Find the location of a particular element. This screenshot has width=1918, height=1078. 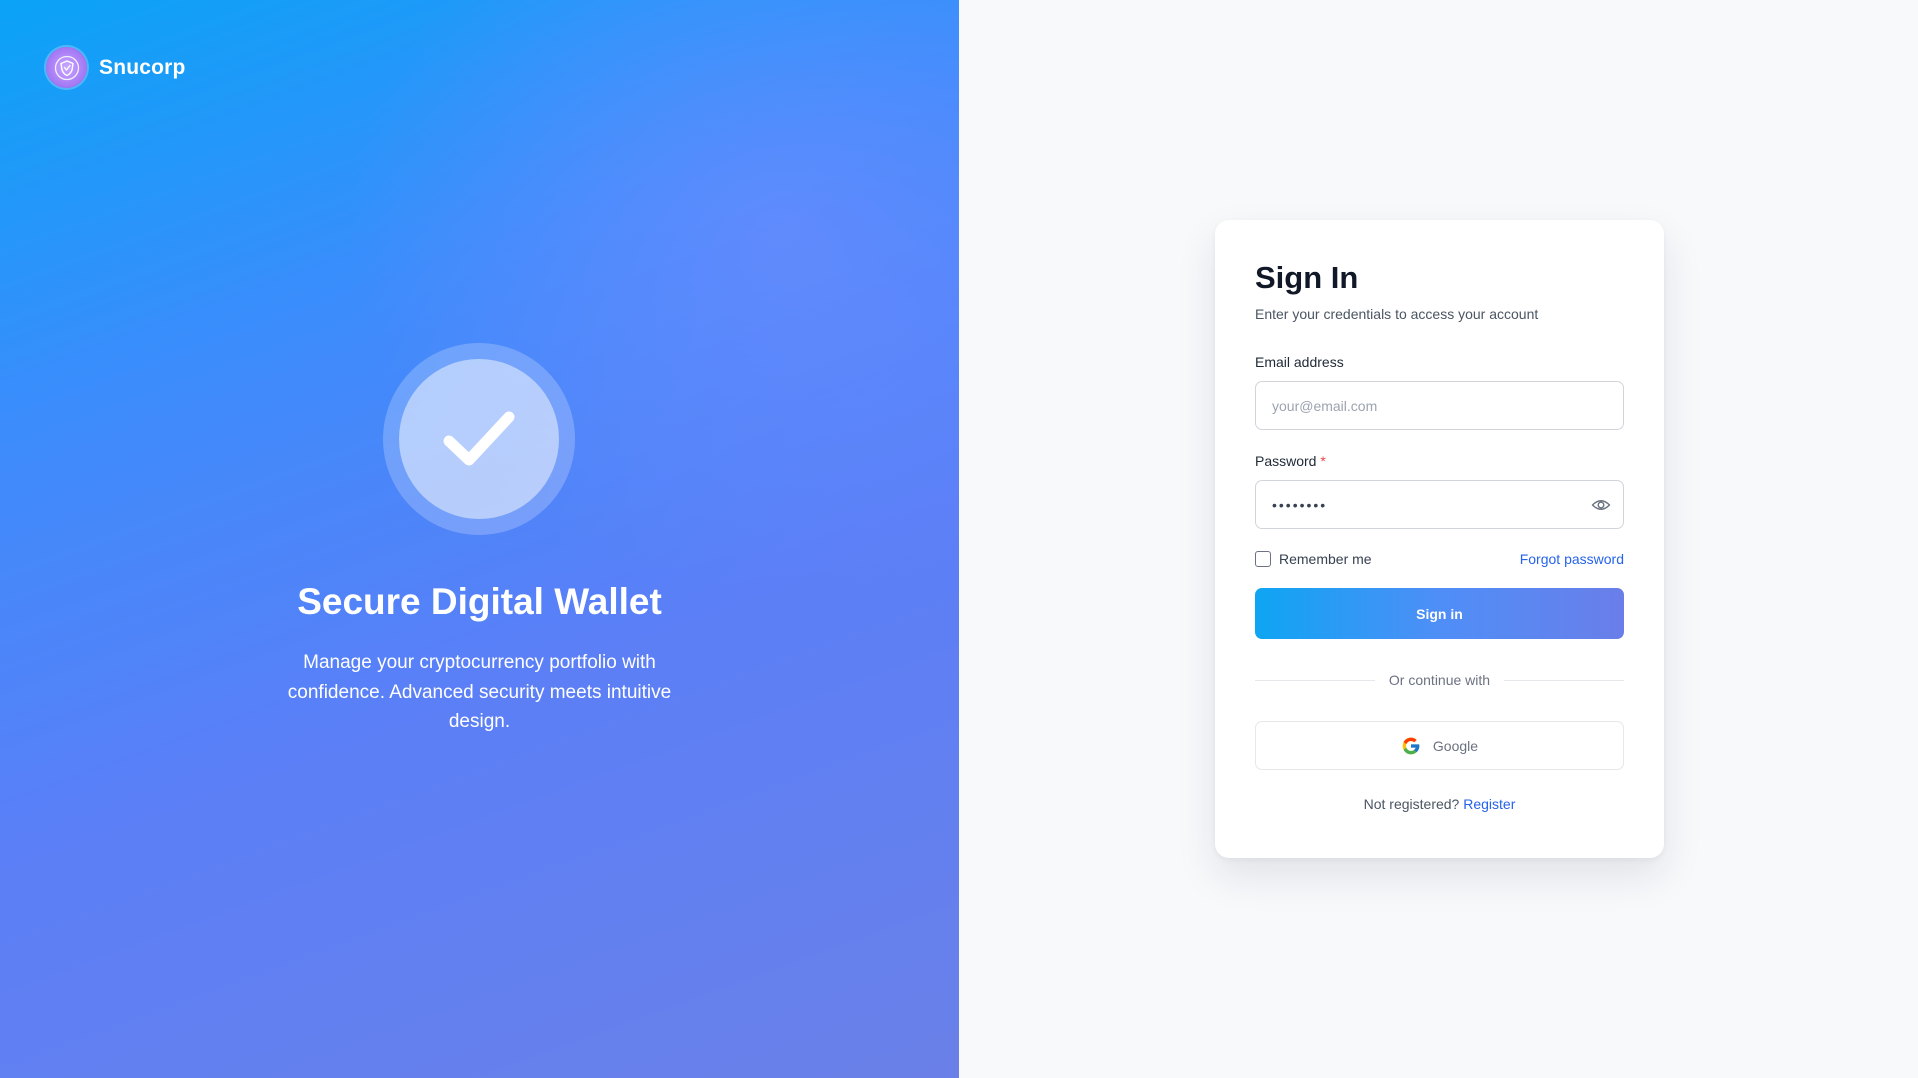

google-sign-in-button: Google is located at coordinates (1439, 745).